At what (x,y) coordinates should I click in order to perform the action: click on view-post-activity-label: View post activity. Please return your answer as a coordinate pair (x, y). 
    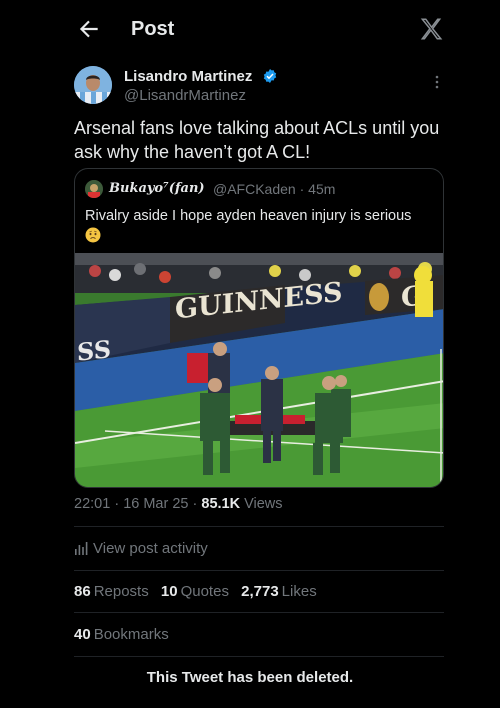
    Looking at the image, I should click on (150, 548).